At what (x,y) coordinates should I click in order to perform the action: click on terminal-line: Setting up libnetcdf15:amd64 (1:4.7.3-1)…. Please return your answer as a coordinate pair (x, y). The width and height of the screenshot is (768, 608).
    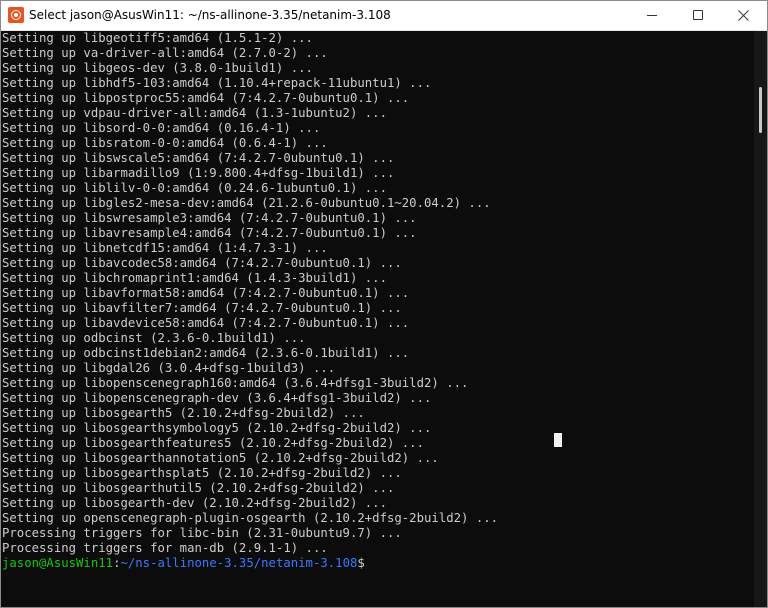
    Looking at the image, I should click on (165, 248).